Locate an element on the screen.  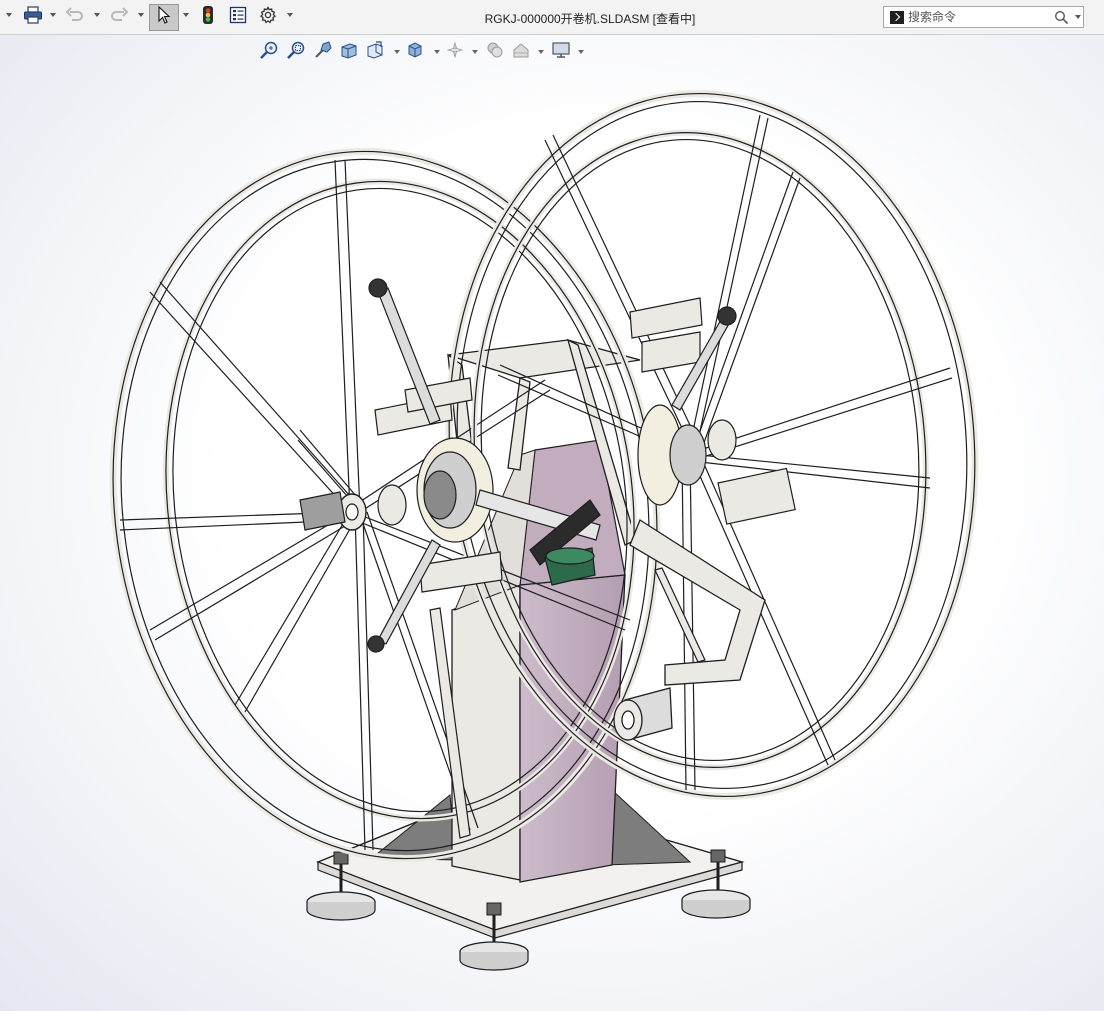
undo-icon is located at coordinates (75, 17).